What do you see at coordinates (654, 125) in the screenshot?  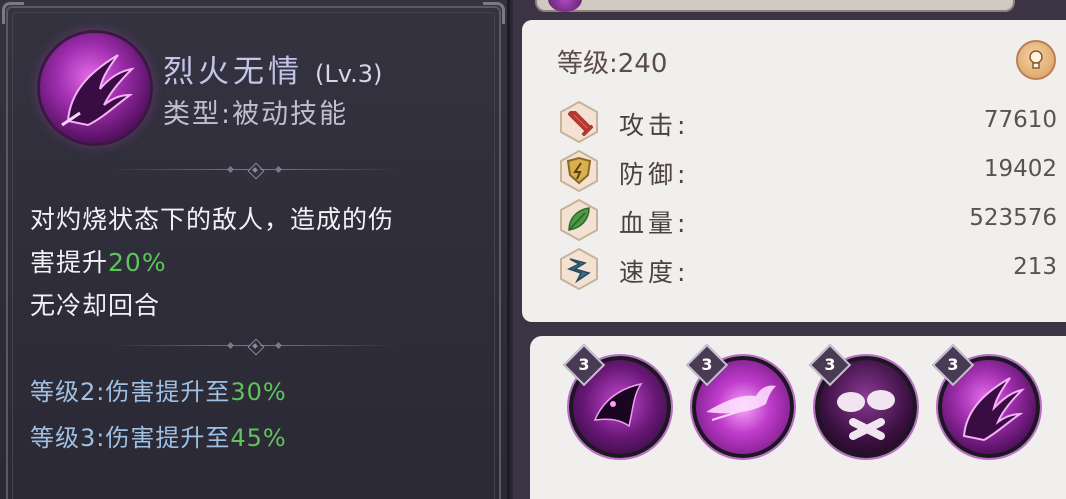 I see `stat-label: 攻击:` at bounding box center [654, 125].